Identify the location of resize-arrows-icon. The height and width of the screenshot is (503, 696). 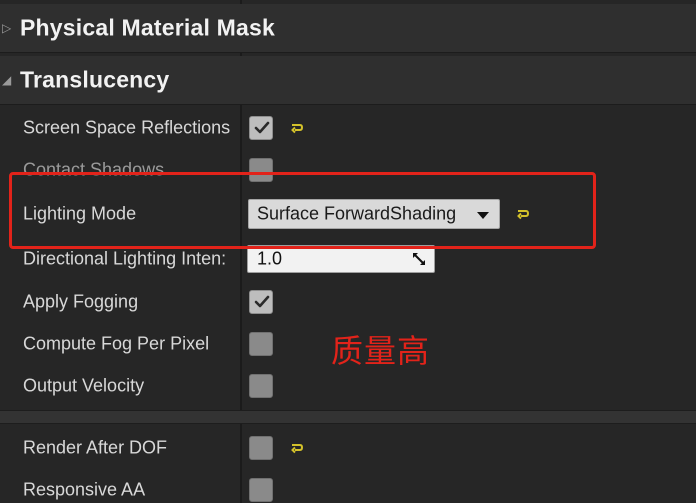
(419, 259).